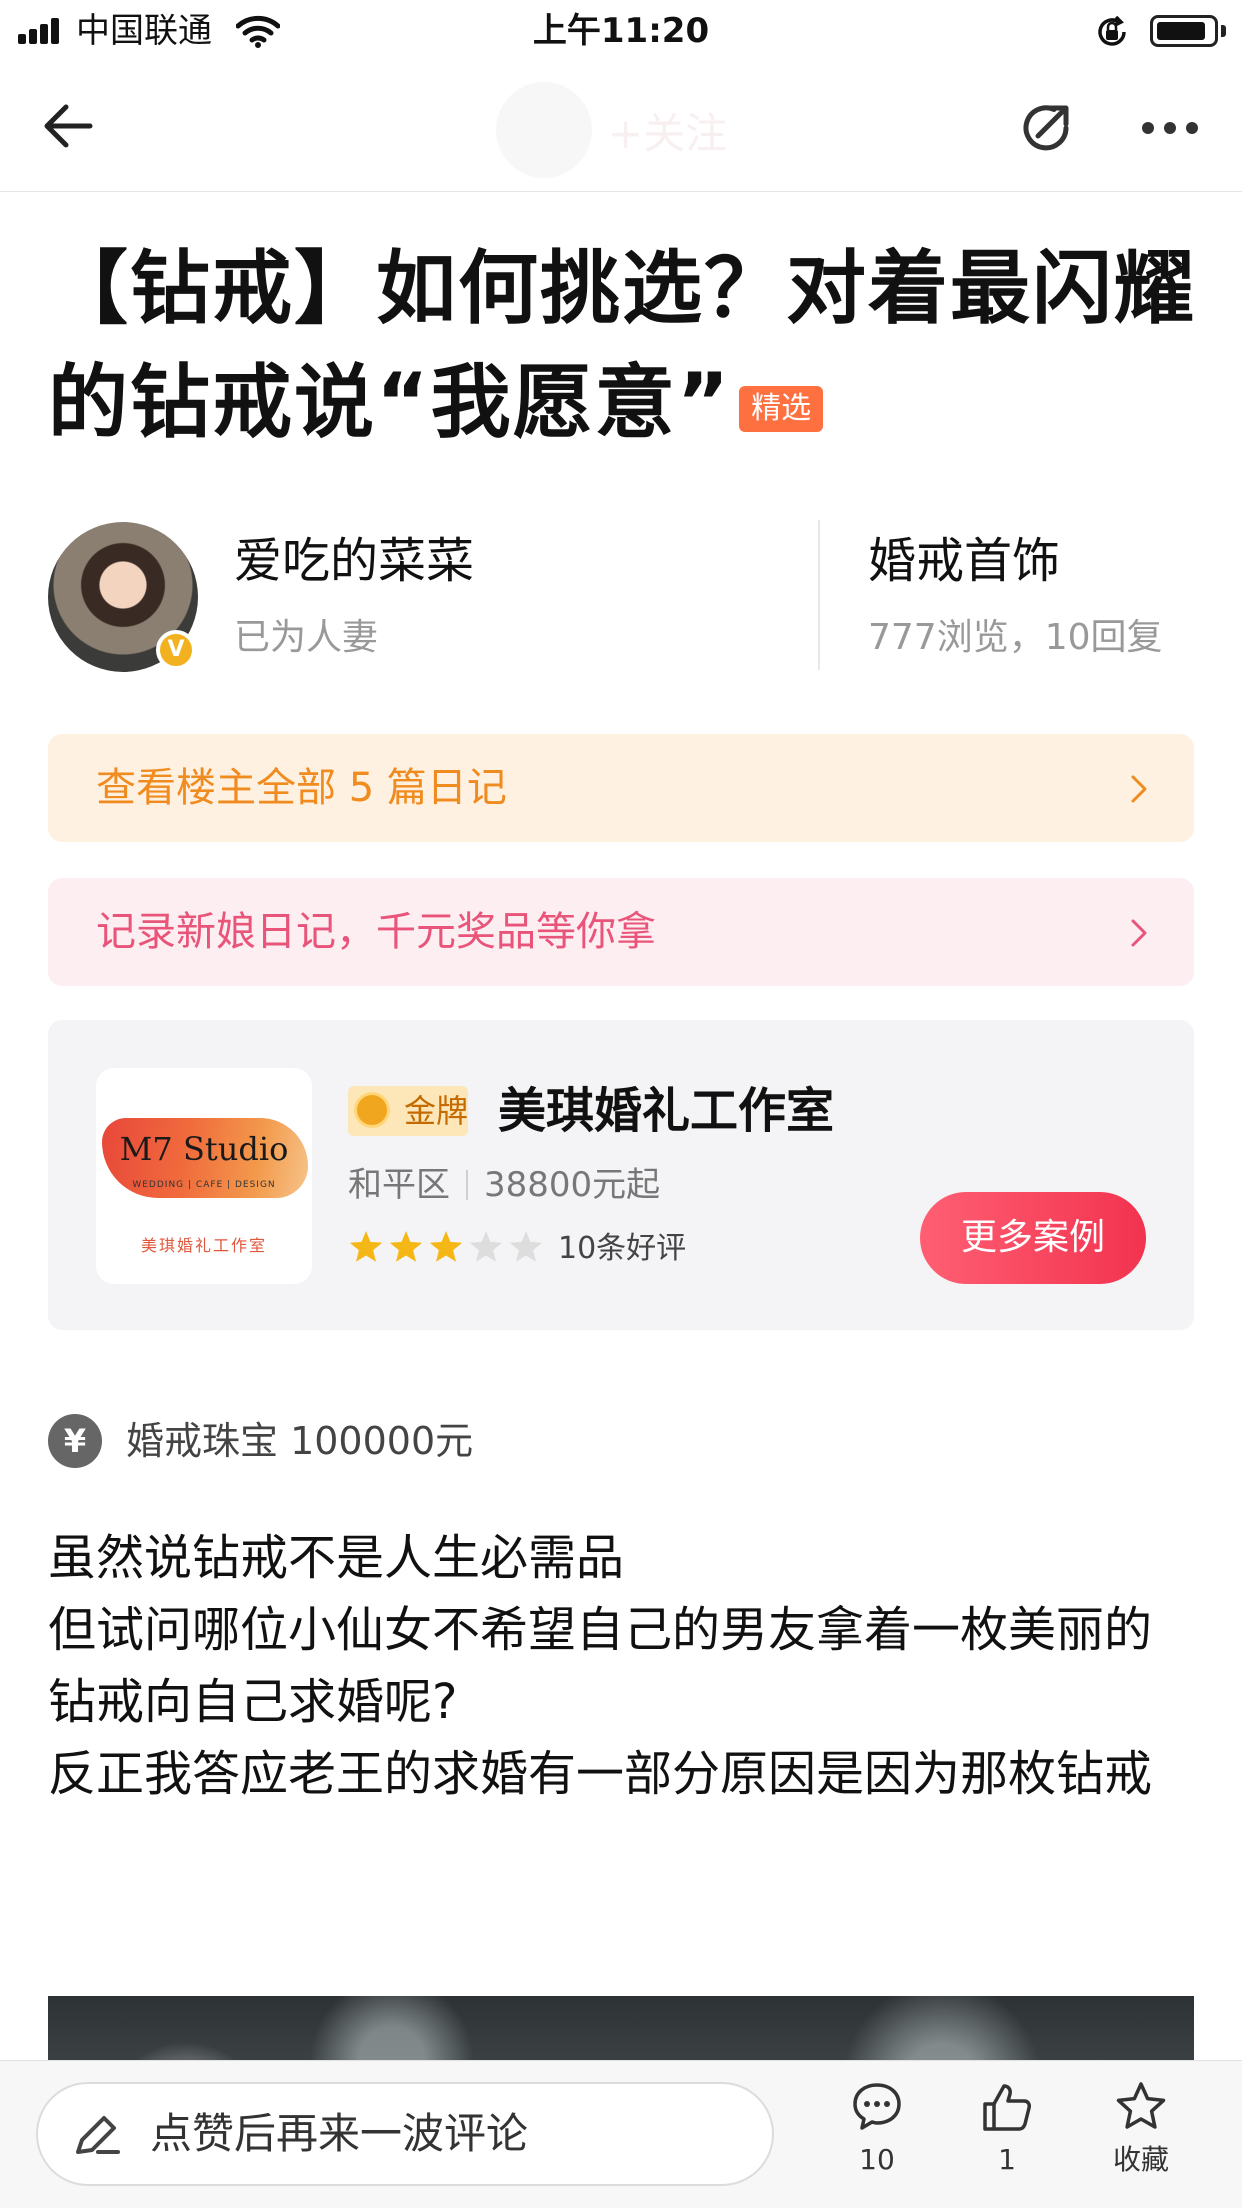 The image size is (1242, 2208). What do you see at coordinates (176, 650) in the screenshot?
I see `verified-badge-icon: V` at bounding box center [176, 650].